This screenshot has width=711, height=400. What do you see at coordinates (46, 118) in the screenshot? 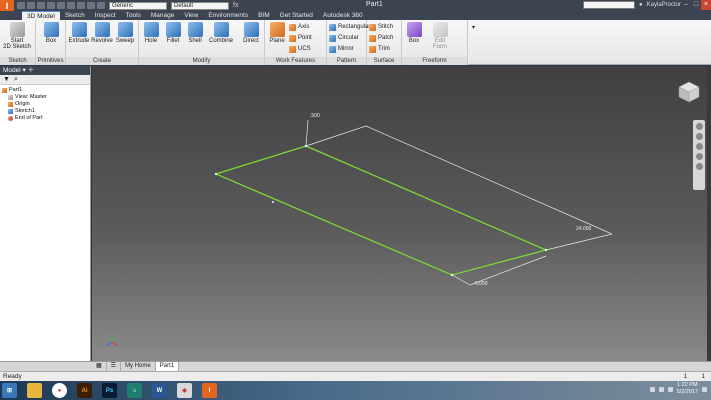
I see `tree-item-end-of-part: End of Part` at bounding box center [46, 118].